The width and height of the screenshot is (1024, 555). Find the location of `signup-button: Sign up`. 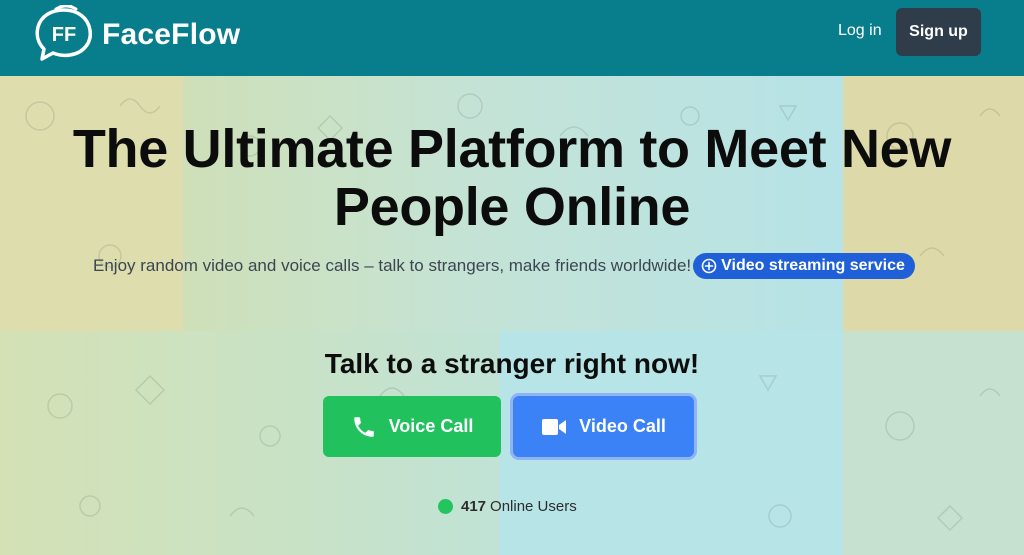

signup-button: Sign up is located at coordinates (938, 32).